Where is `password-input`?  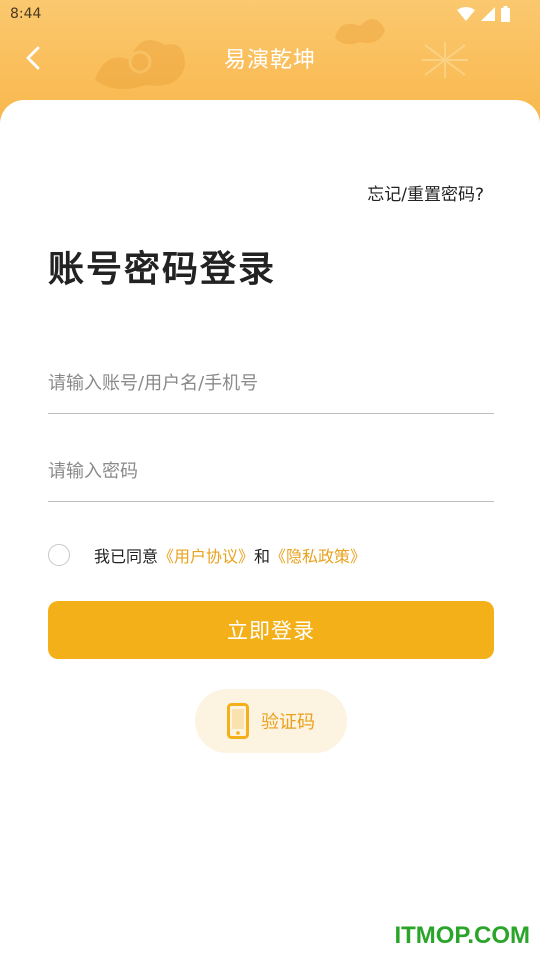
password-input is located at coordinates (271, 471).